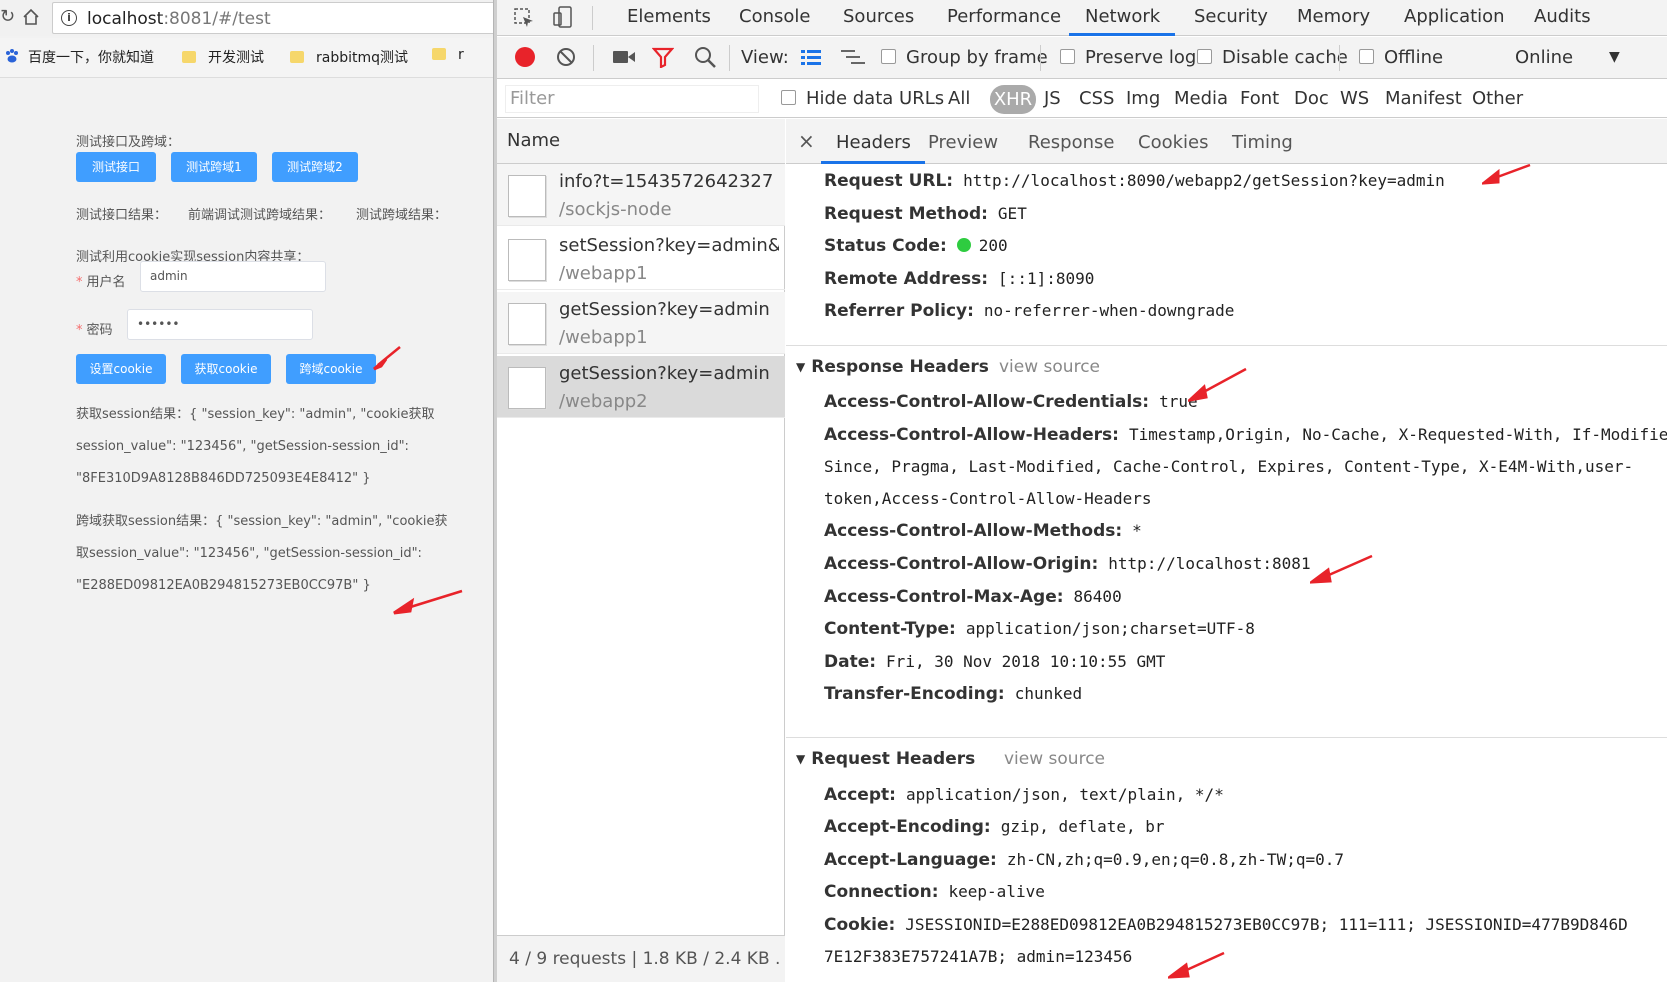 The width and height of the screenshot is (1667, 982). I want to click on filter-type-js: JS, so click(1052, 98).